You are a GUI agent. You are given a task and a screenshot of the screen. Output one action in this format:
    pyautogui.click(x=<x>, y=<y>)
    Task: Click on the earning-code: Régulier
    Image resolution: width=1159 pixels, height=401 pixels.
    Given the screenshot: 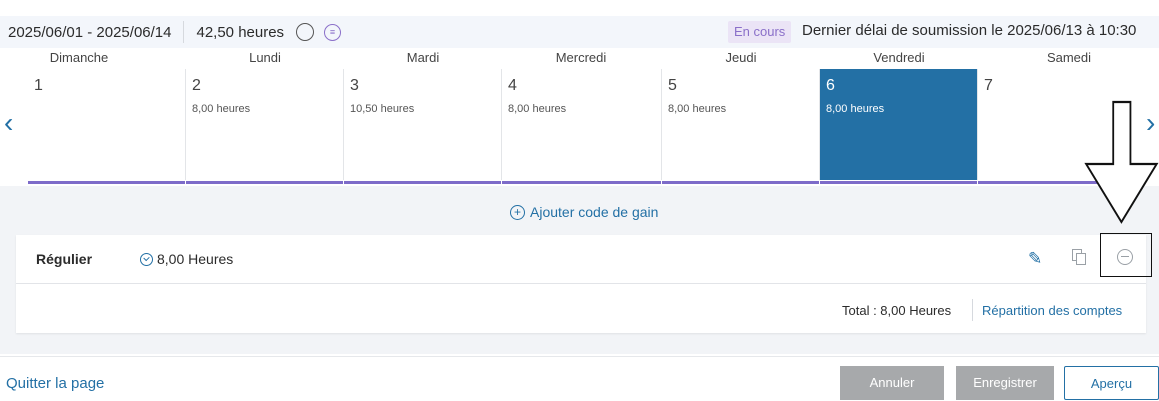 What is the action you would take?
    pyautogui.click(x=64, y=259)
    